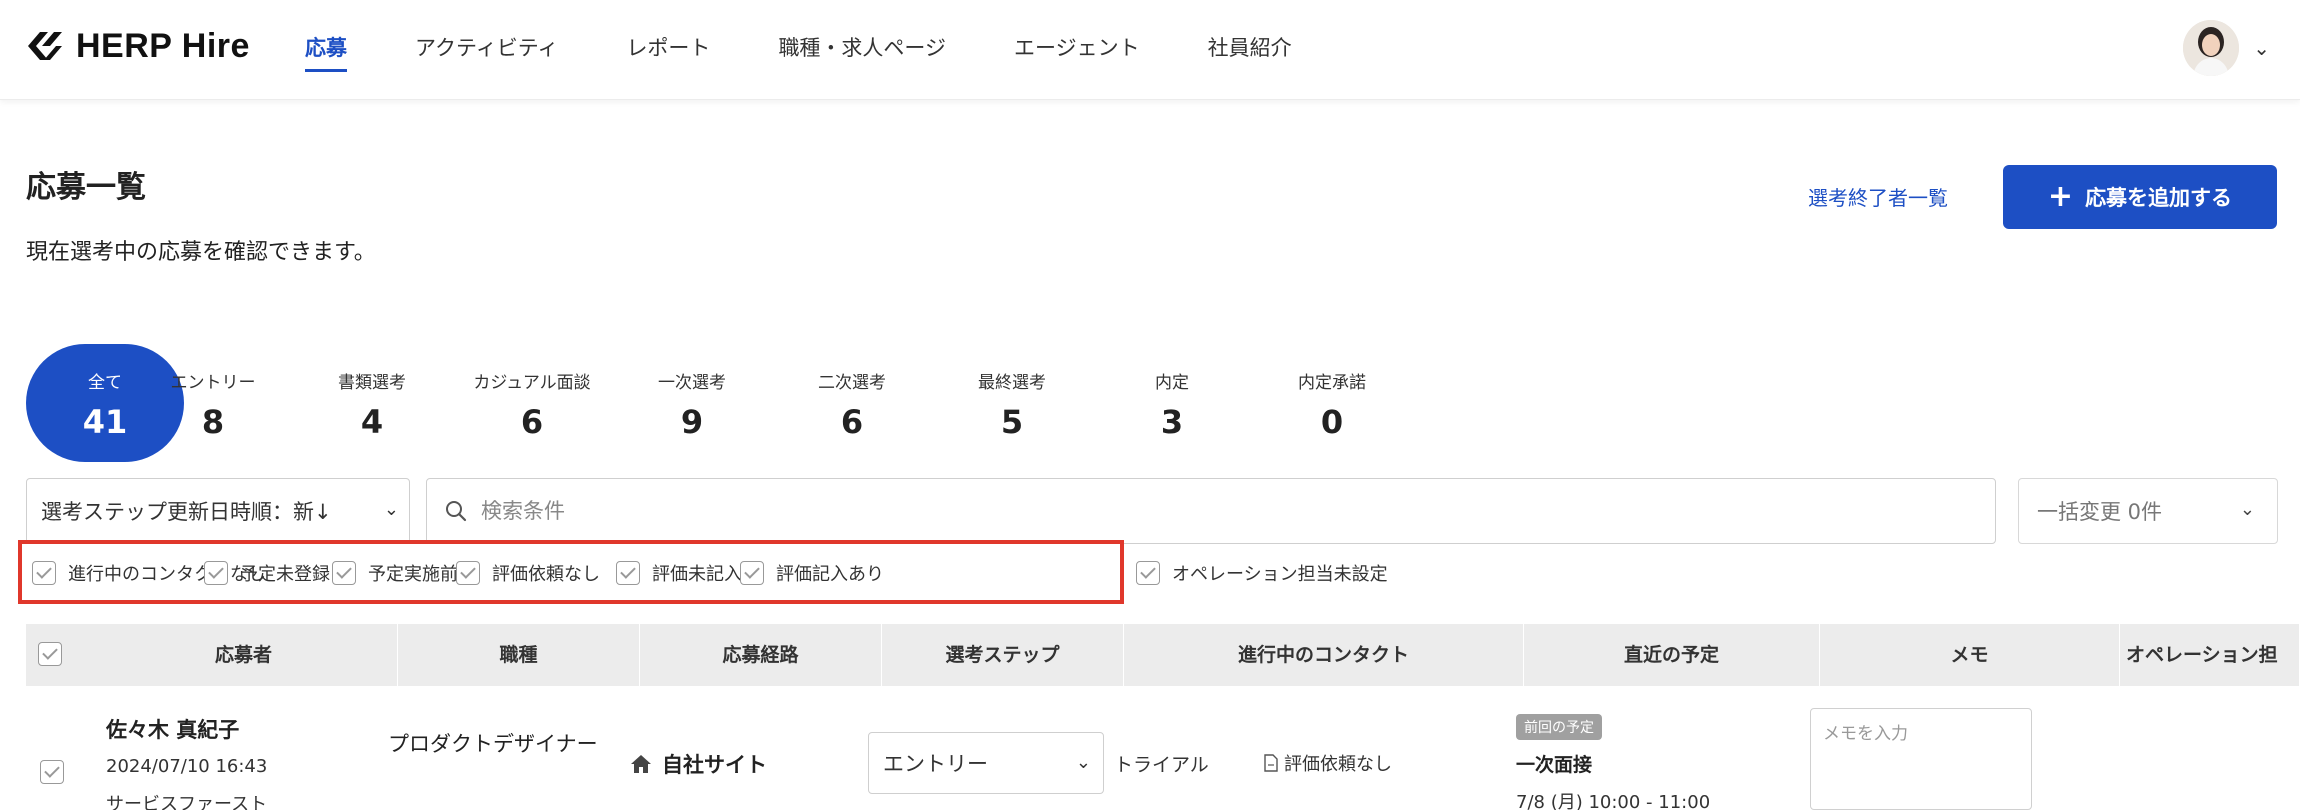  I want to click on evaluation-label: 評価依頼なし, so click(1338, 764).